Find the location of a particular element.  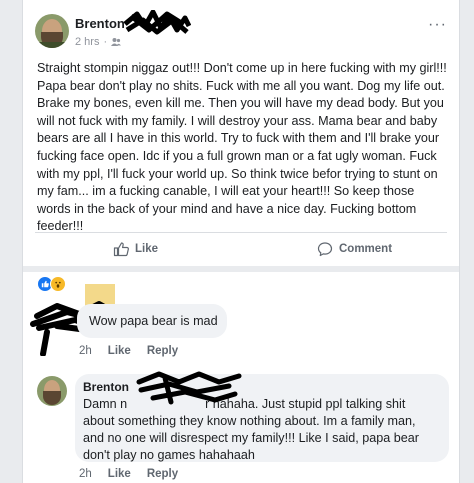

reply-author-avatar is located at coordinates (52, 391).